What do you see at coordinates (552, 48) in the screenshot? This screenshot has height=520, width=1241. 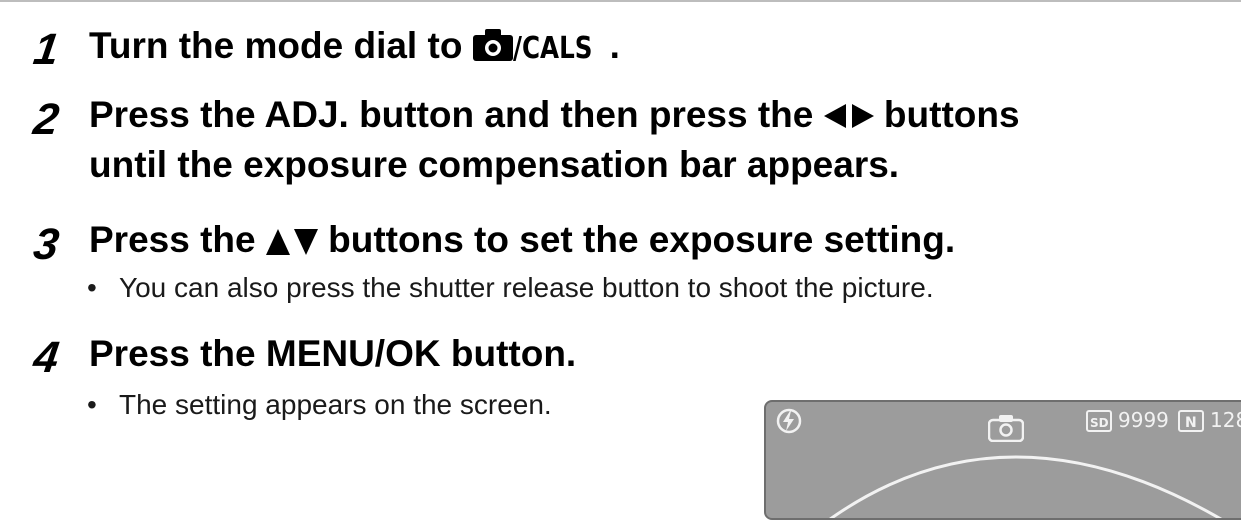 I see `step-1-mode-text: /CALS` at bounding box center [552, 48].